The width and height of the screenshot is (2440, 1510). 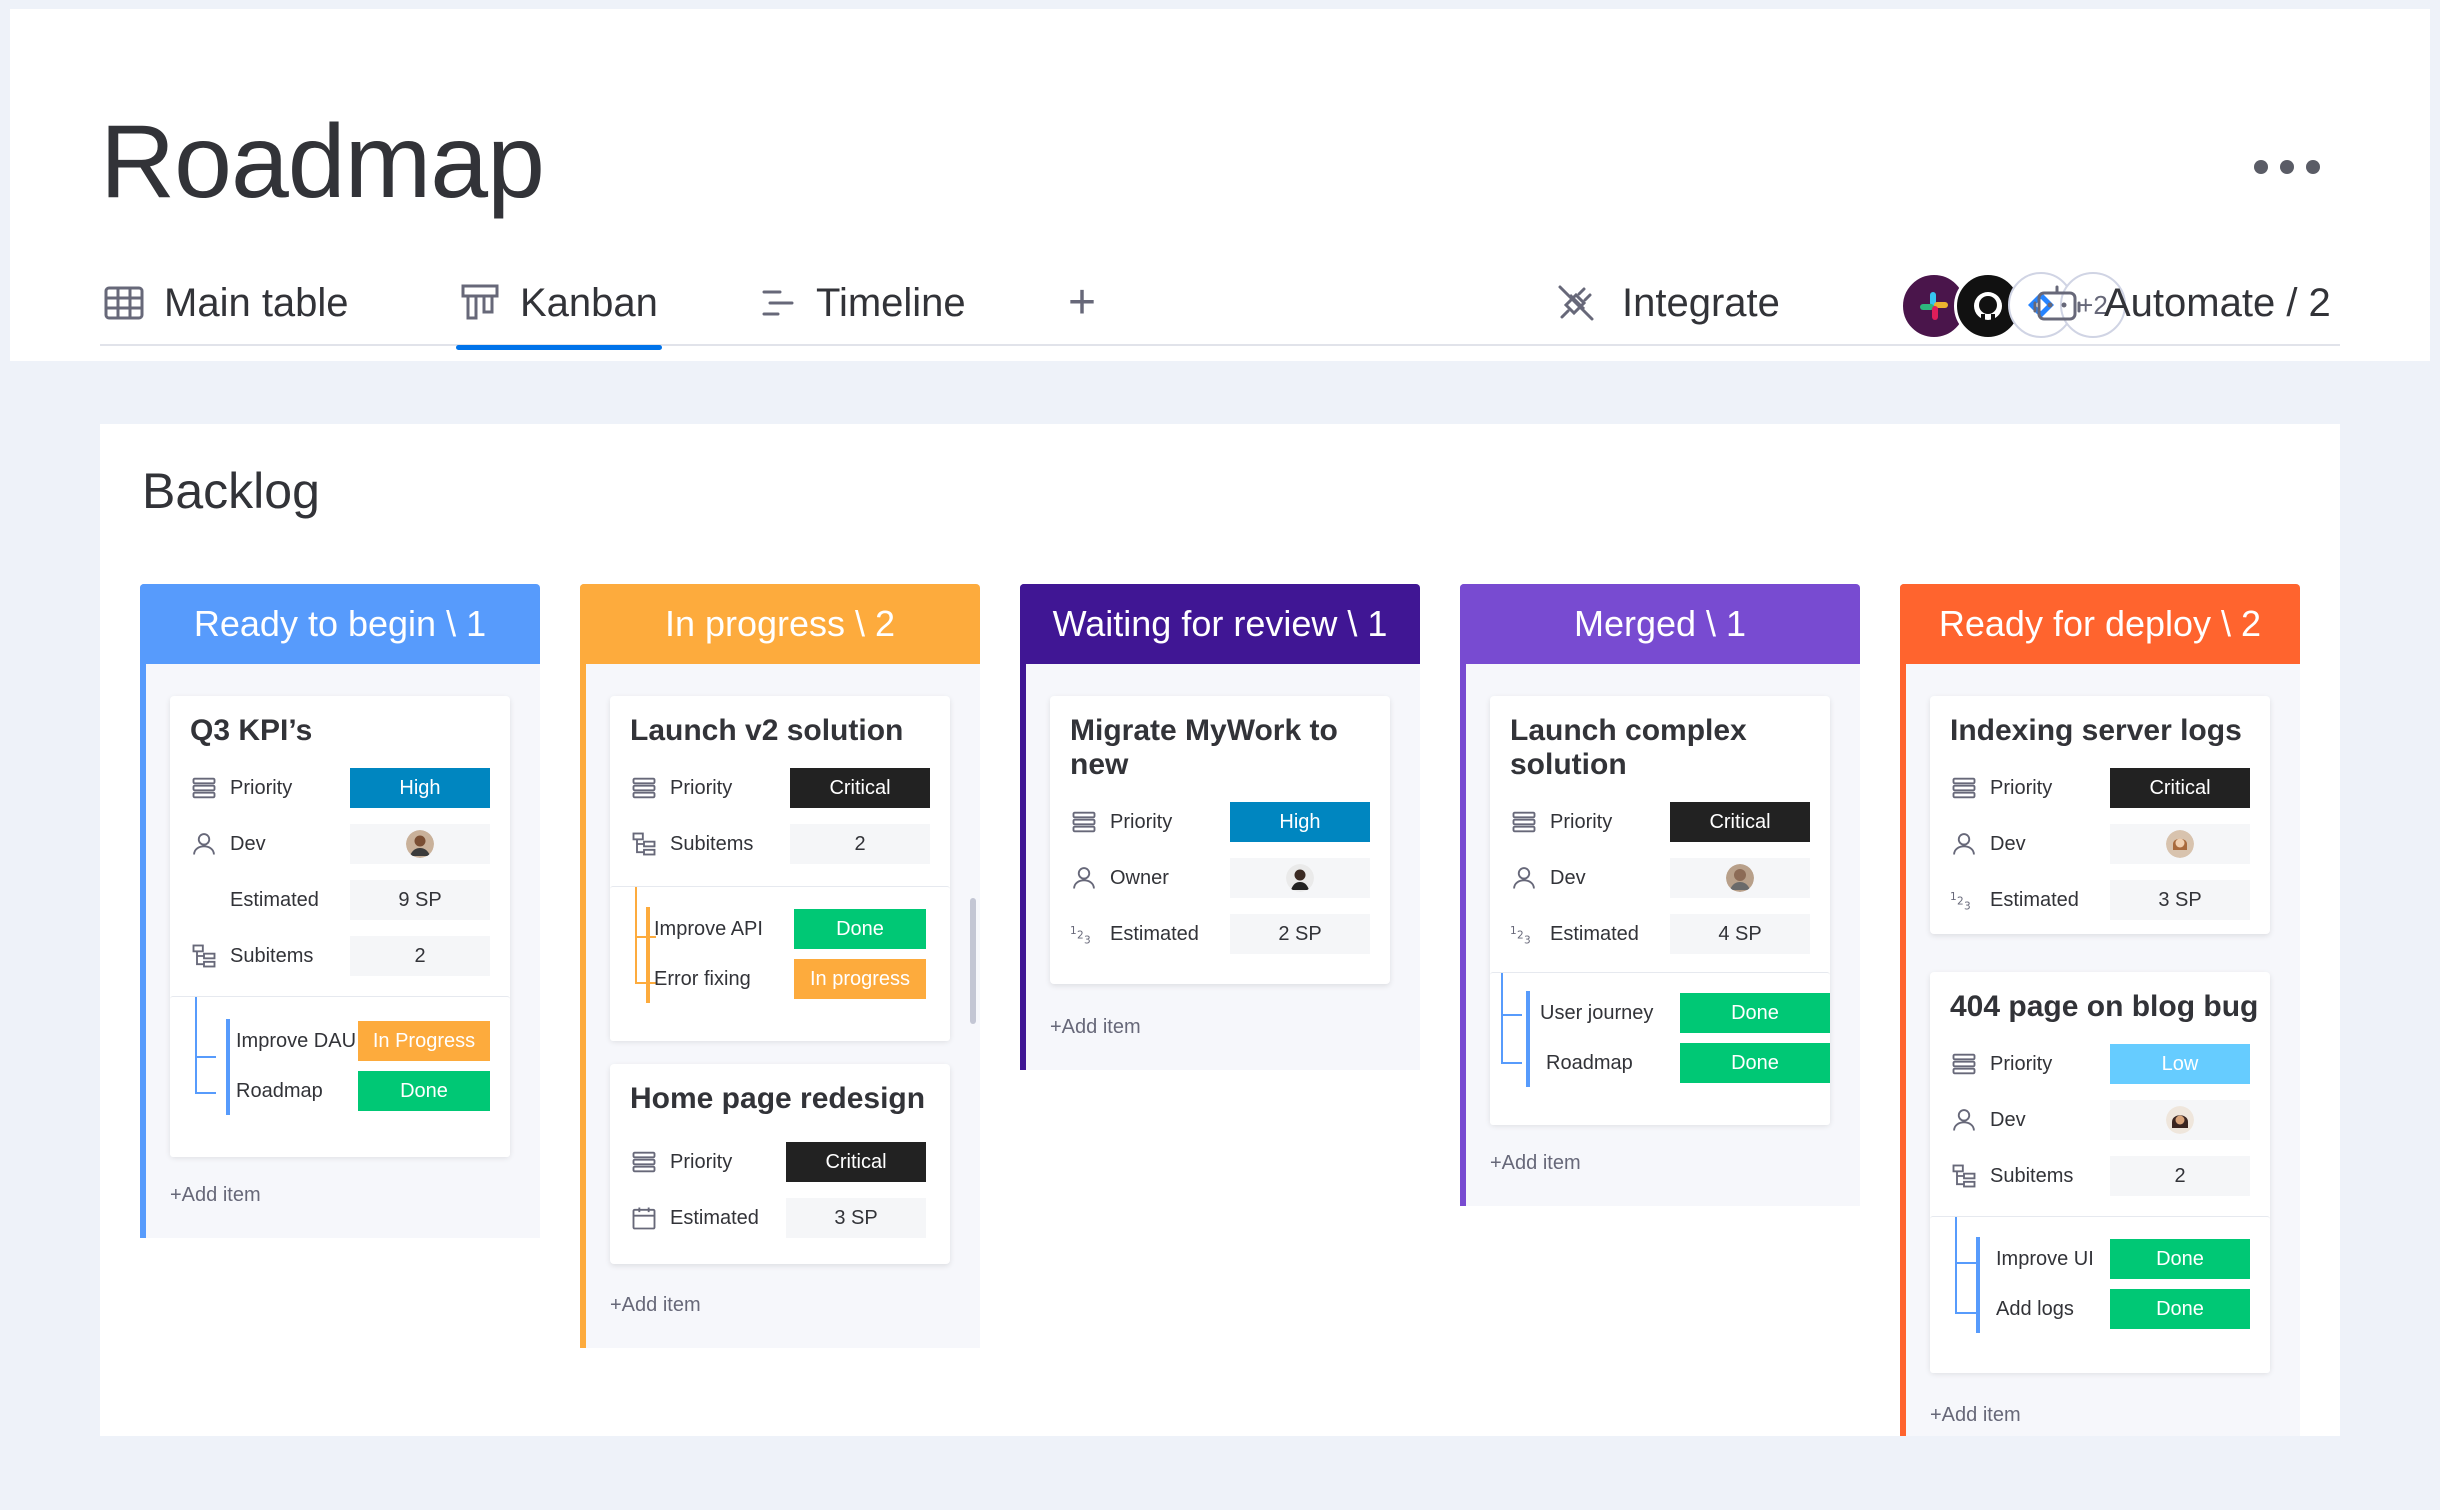 What do you see at coordinates (256, 302) in the screenshot?
I see `tab-label: Main table` at bounding box center [256, 302].